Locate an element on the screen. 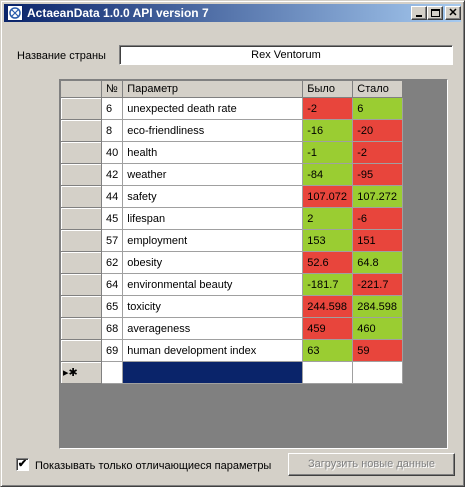 The height and width of the screenshot is (487, 465). minimize-icon is located at coordinates (419, 16).